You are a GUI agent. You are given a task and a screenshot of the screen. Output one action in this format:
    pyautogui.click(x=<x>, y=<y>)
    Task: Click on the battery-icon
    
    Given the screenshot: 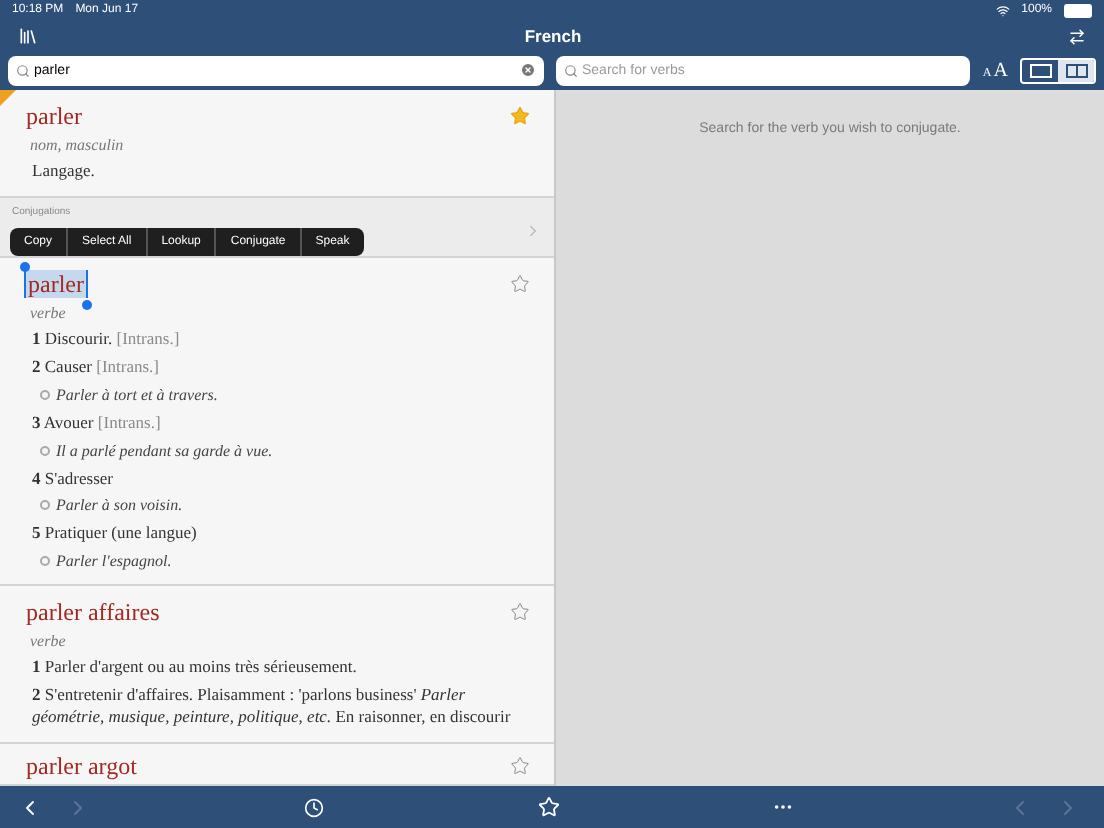 What is the action you would take?
    pyautogui.click(x=1078, y=10)
    